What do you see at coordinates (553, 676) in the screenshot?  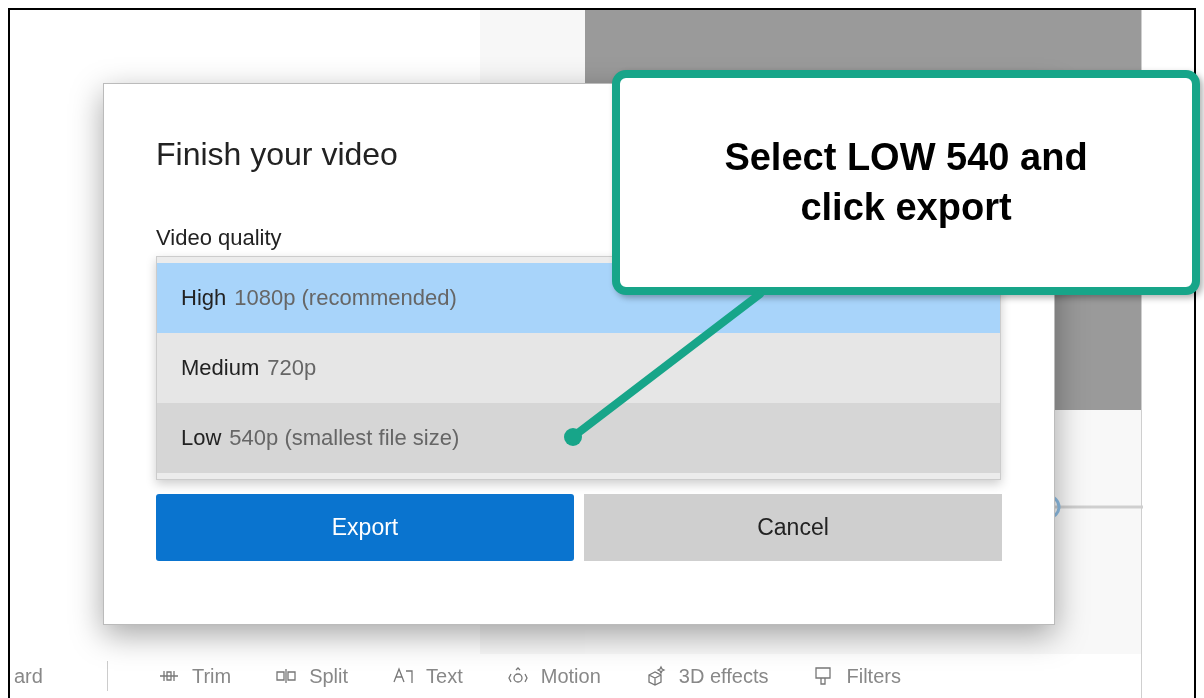 I see `toolbar-button: Motion` at bounding box center [553, 676].